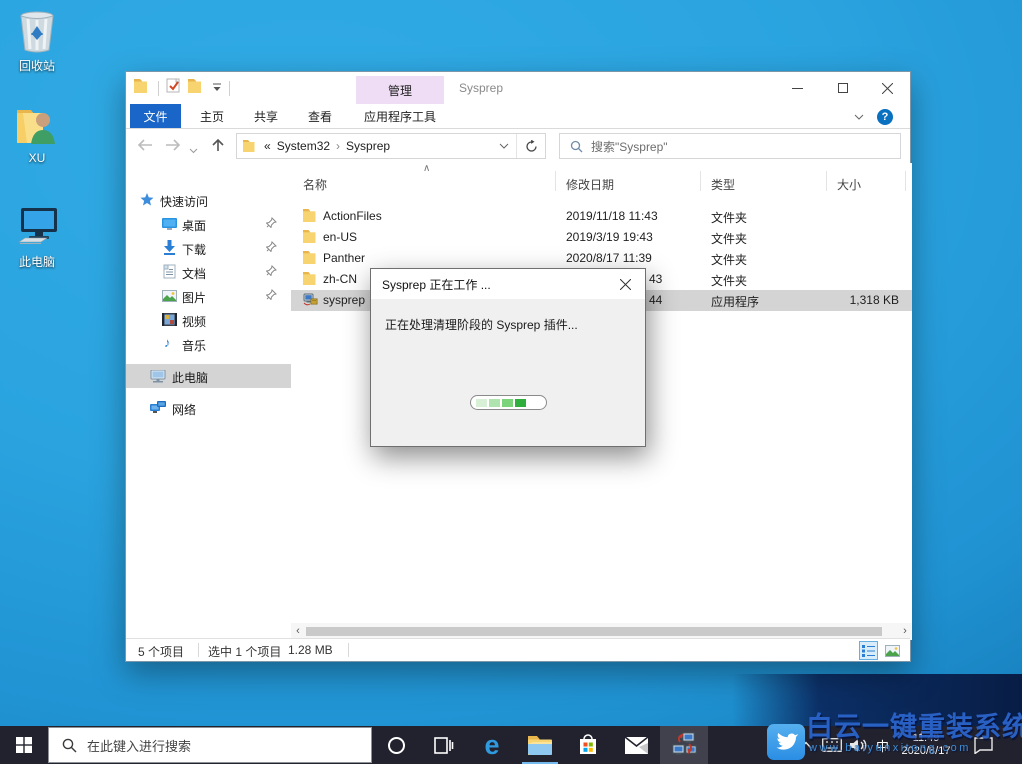 This screenshot has height=764, width=1022. Describe the element at coordinates (208, 344) in the screenshot. I see `sidebar-item-music: ♪ 音乐` at that location.